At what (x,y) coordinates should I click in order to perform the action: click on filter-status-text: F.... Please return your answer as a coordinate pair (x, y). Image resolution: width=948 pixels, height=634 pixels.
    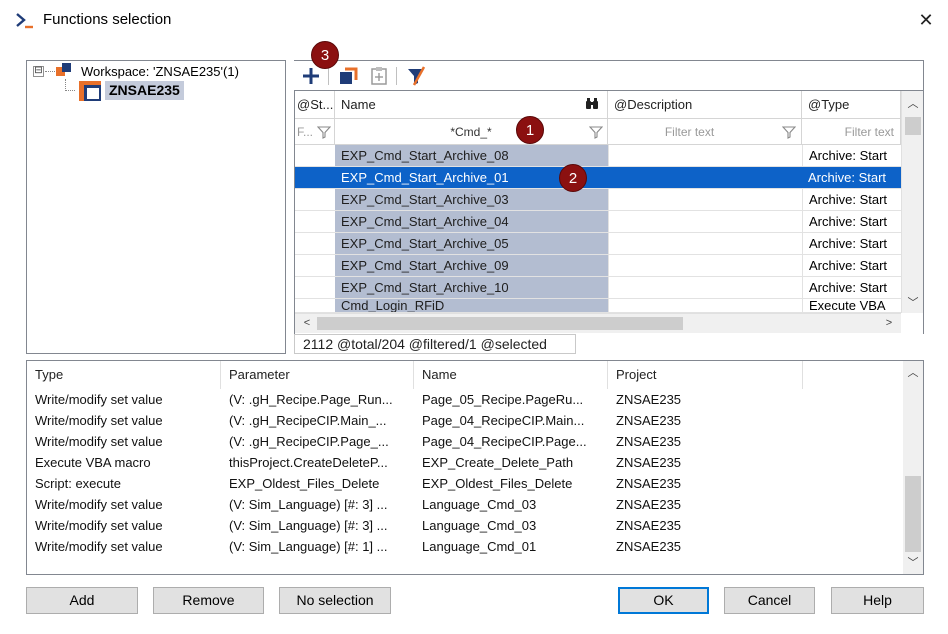
    Looking at the image, I should click on (305, 132).